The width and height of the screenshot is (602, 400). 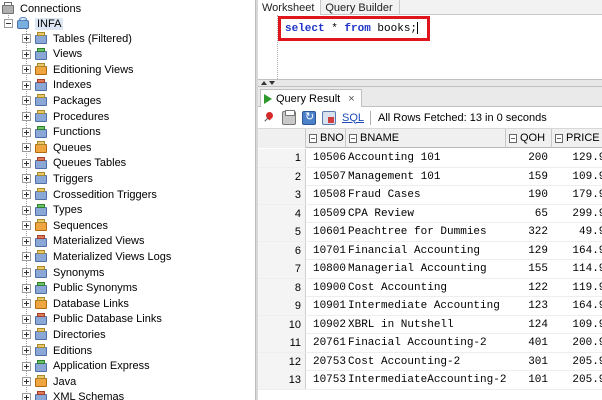 I want to click on export-icon, so click(x=329, y=117).